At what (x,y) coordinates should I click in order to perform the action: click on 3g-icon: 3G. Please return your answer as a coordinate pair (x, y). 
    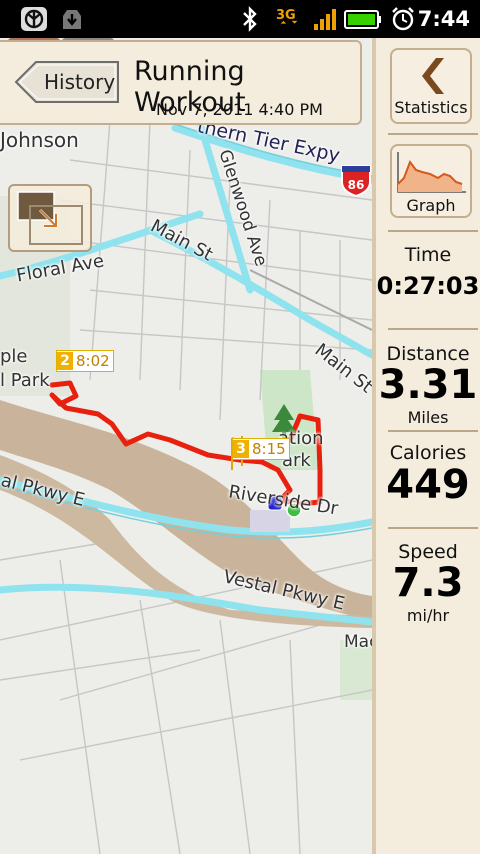
    Looking at the image, I should click on (287, 16).